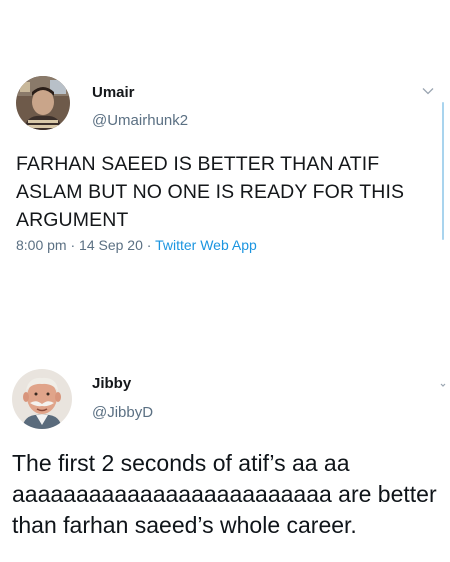 This screenshot has width=450, height=562. I want to click on author-name: Umair, so click(113, 92).